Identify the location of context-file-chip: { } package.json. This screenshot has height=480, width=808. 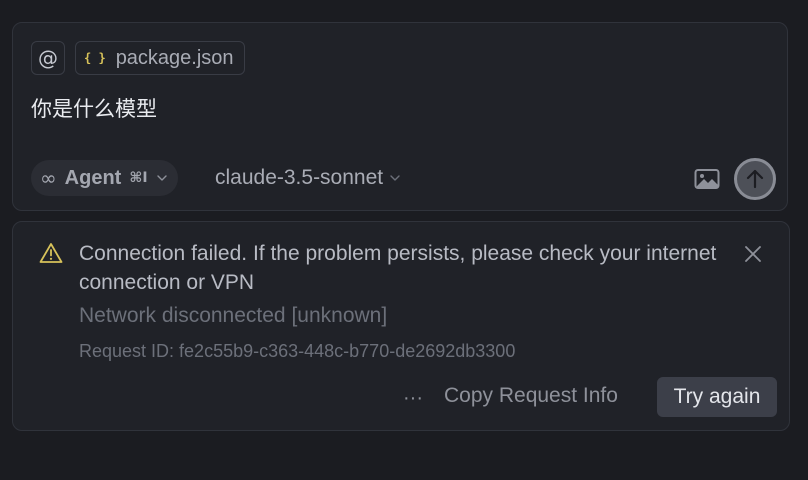
(160, 58).